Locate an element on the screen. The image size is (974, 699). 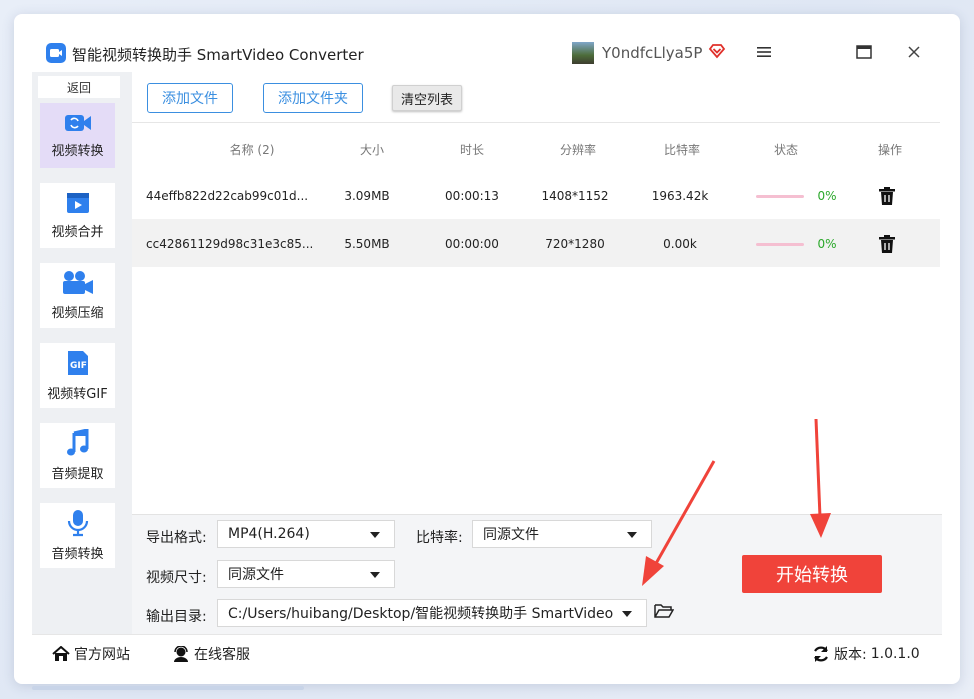
sidebar-item-audio-extract: 音频提取 is located at coordinates (77, 455).